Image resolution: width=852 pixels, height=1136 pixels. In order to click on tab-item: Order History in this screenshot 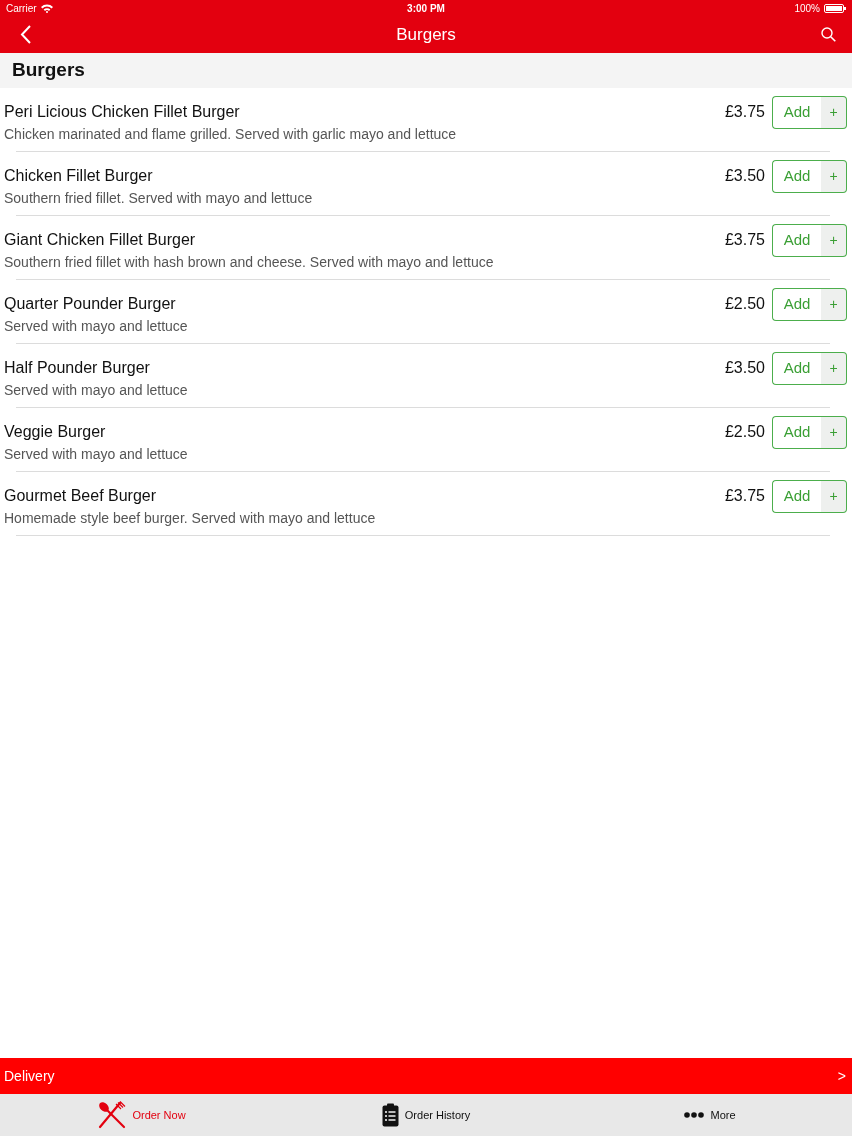, I will do `click(426, 1115)`.